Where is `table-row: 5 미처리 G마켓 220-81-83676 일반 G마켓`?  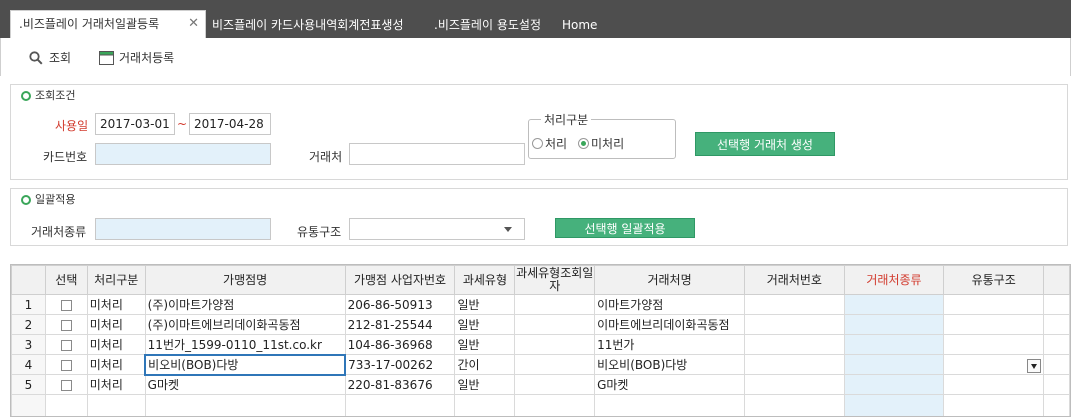
table-row: 5 미처리 G마켓 220-81-83676 일반 G마켓 is located at coordinates (540, 384).